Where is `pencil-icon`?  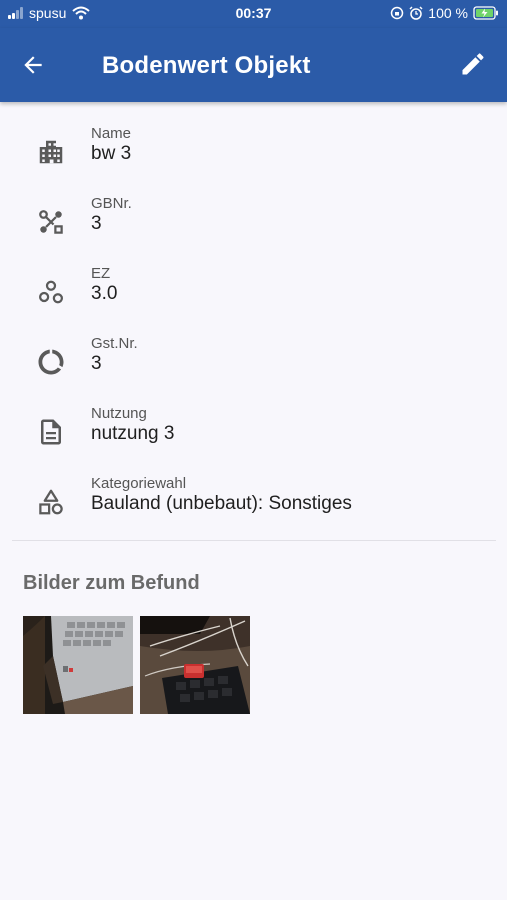 pencil-icon is located at coordinates (473, 64).